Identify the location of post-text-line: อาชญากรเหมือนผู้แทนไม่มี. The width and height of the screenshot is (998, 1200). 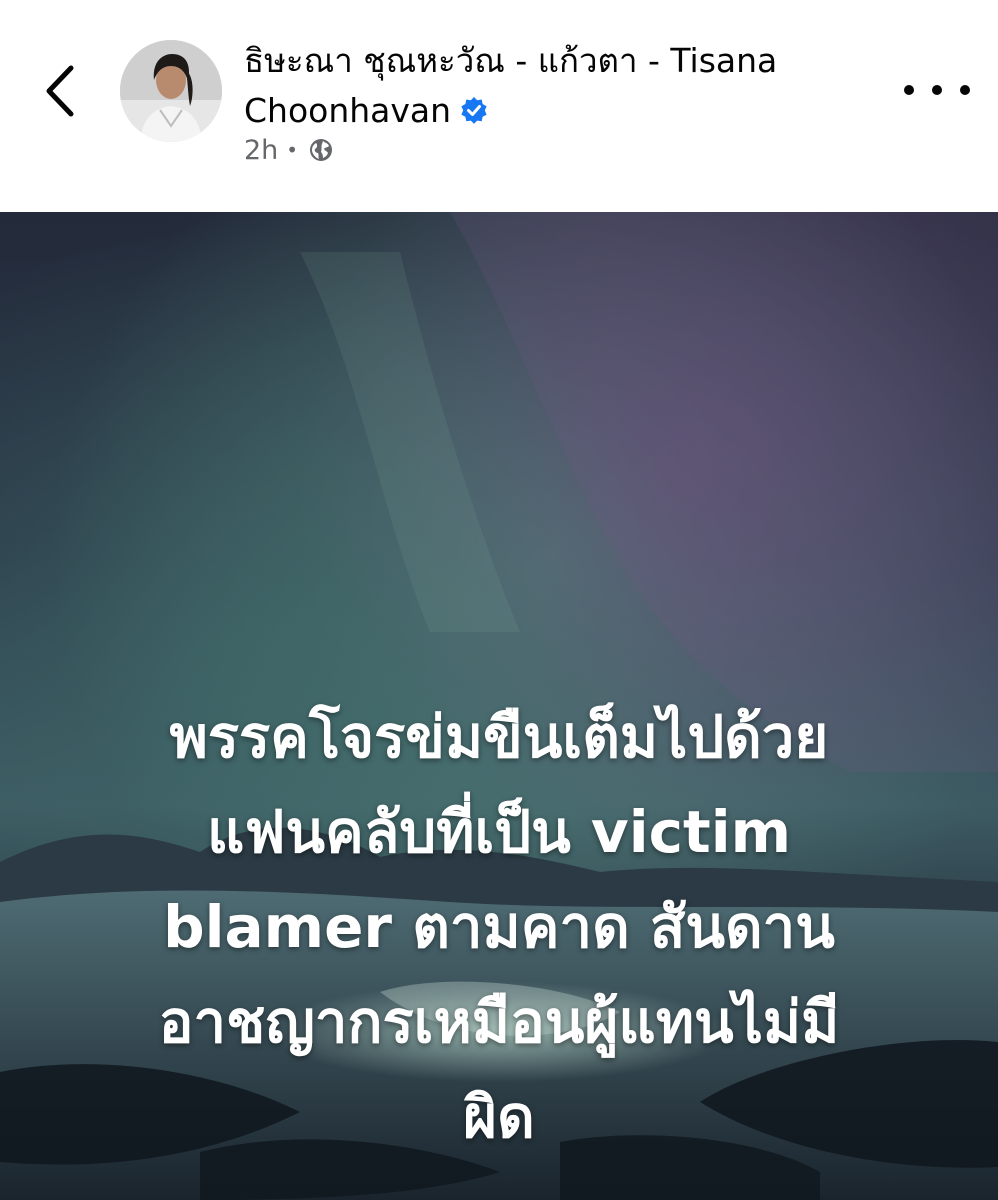
(499, 1022).